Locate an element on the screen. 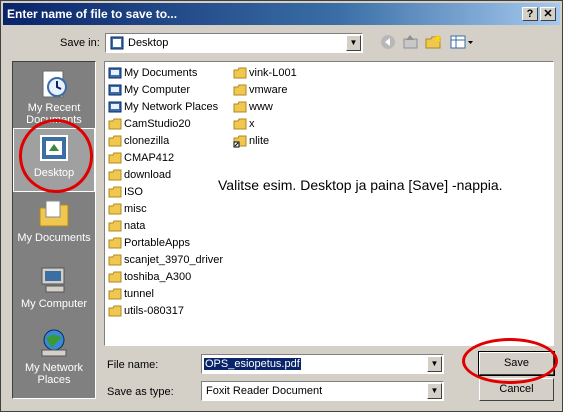 The width and height of the screenshot is (563, 412). list-item: My Network Places is located at coordinates (163, 107).